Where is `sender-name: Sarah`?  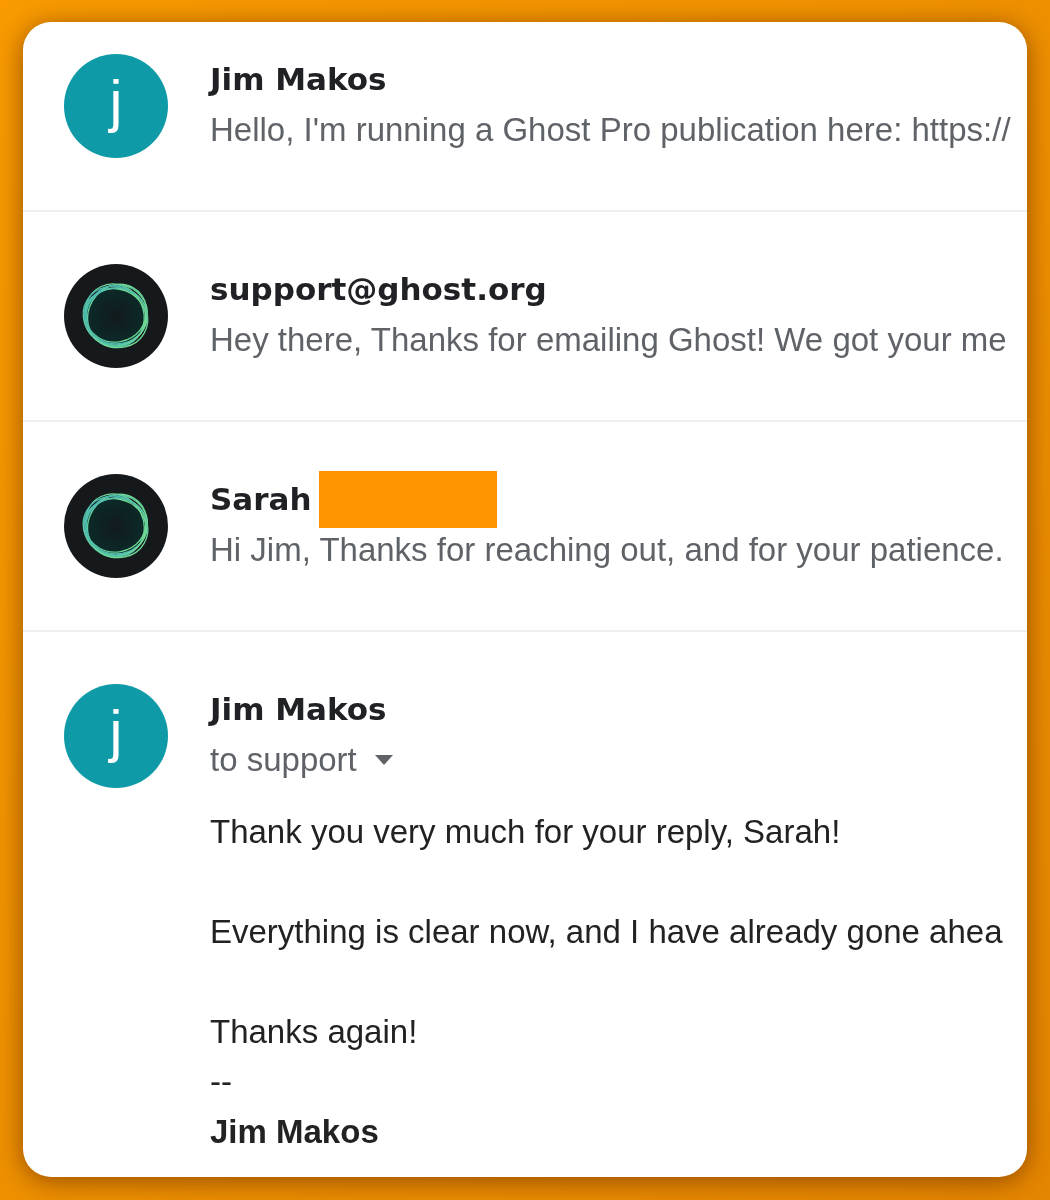
sender-name: Sarah is located at coordinates (261, 499).